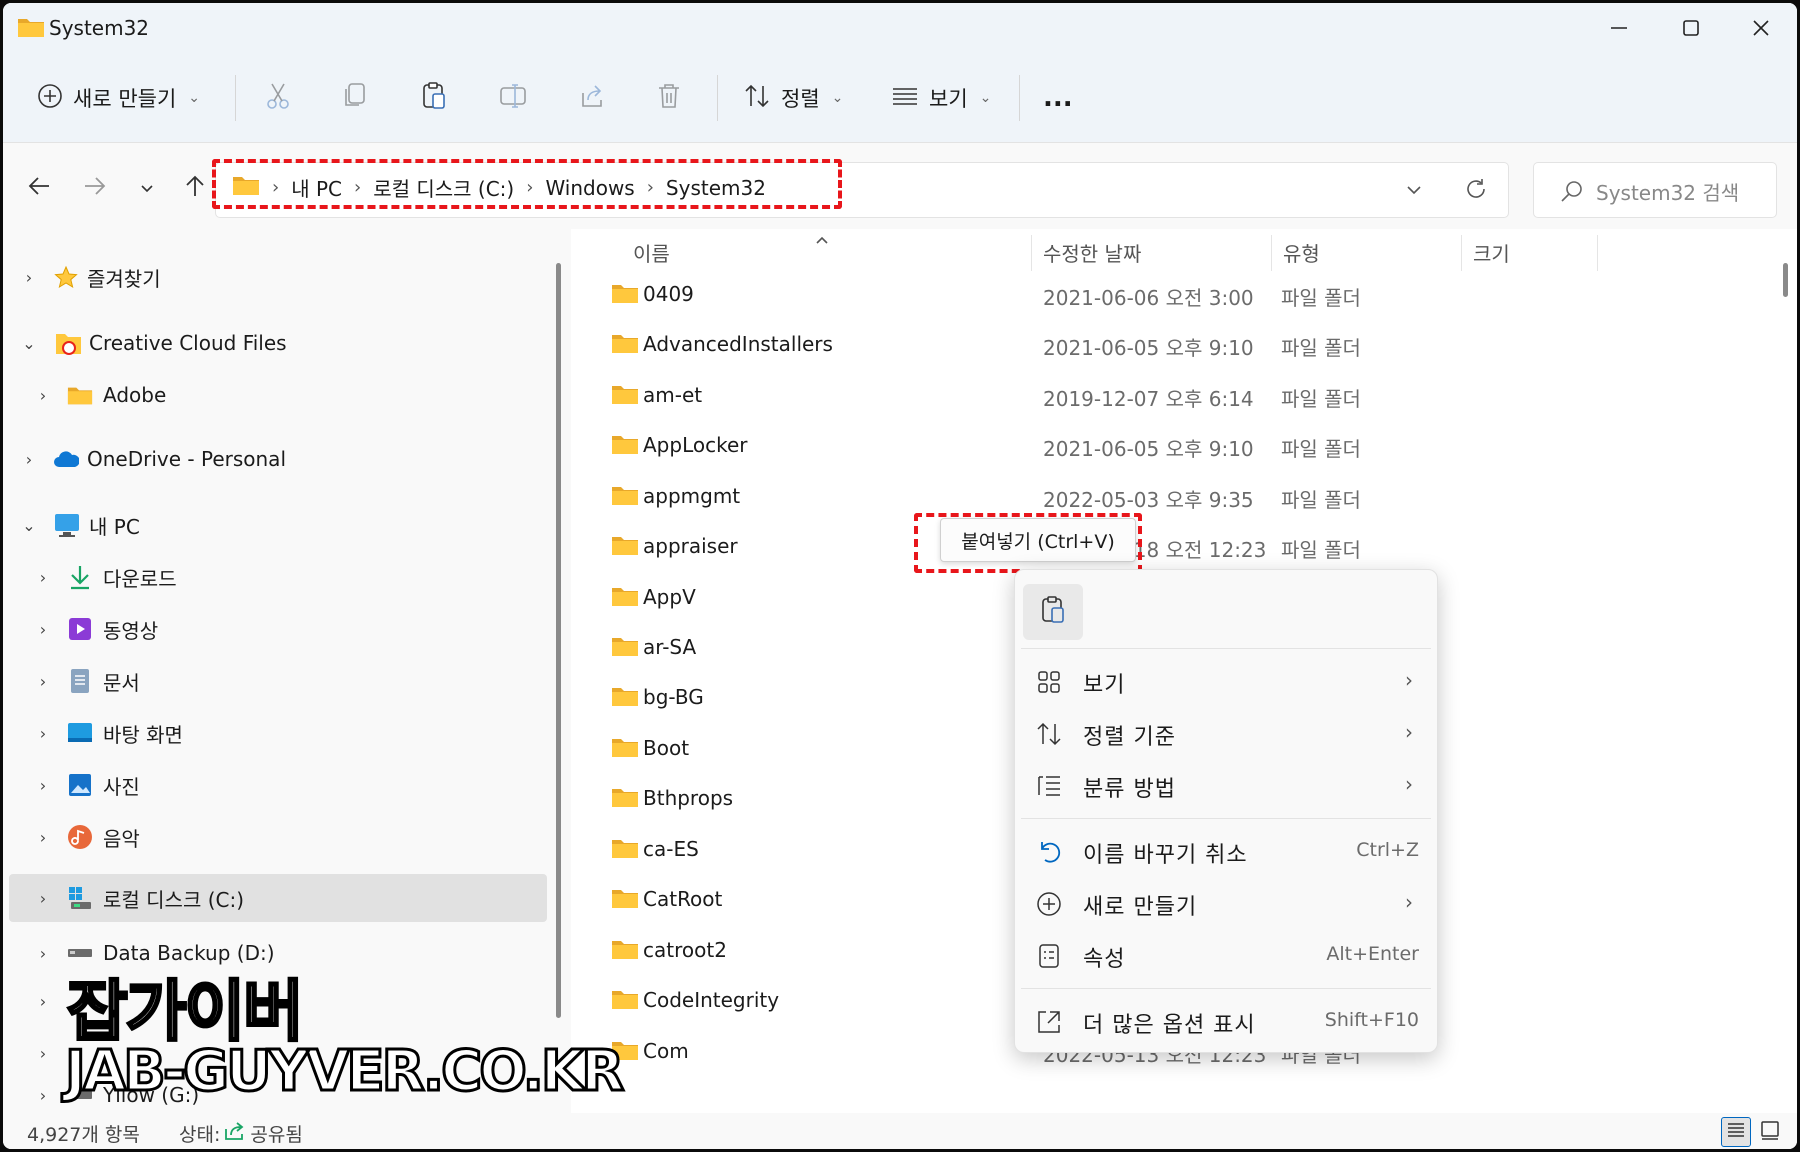 This screenshot has width=1800, height=1152. Describe the element at coordinates (793, 98) in the screenshot. I see `sort-button: 정렬 ⌄` at that location.